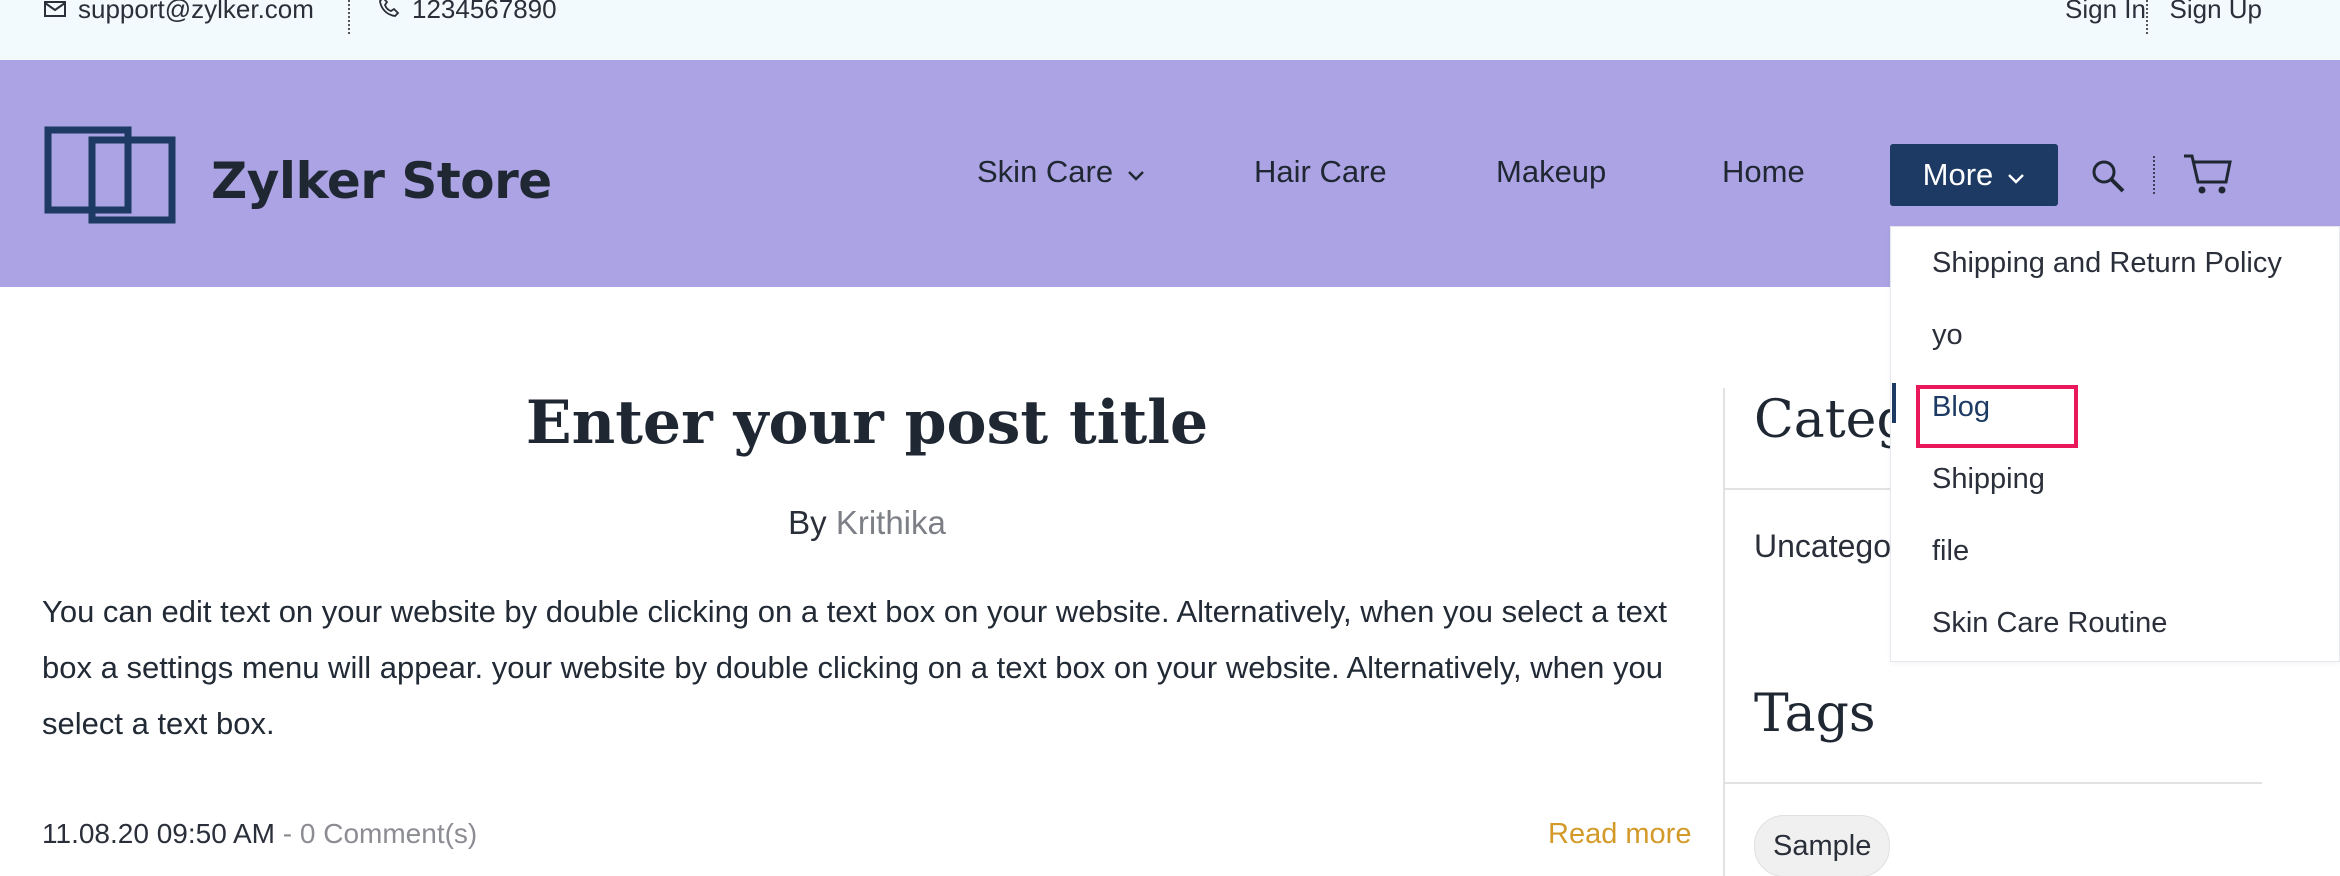 This screenshot has height=876, width=2340. What do you see at coordinates (1724, 632) in the screenshot?
I see `sidebar-divider` at bounding box center [1724, 632].